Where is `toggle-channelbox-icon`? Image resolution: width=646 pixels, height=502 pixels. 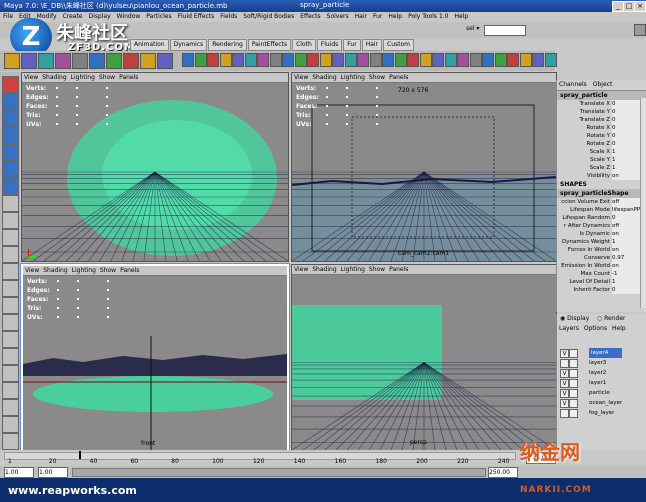
toggle-channelbox-icon is located at coordinates (640, 30).